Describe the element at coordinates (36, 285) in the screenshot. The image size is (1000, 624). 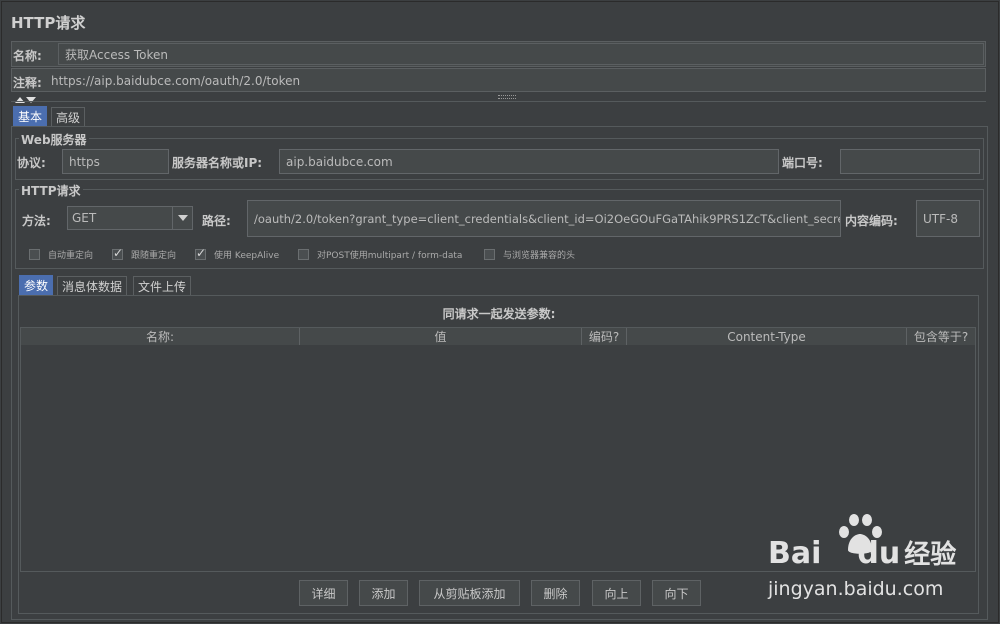
I see `tab-parameters: 参数` at that location.